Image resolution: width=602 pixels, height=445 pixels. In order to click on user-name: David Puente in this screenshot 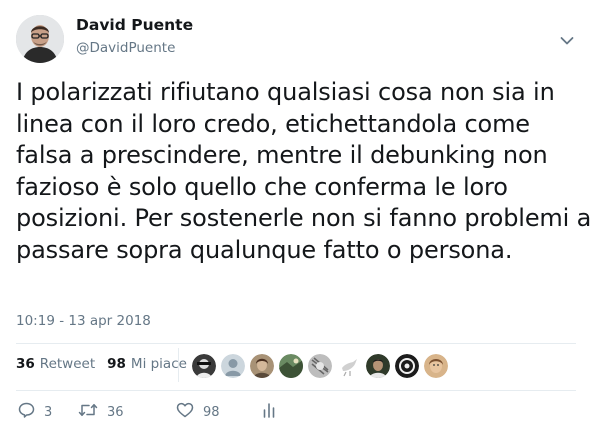, I will do `click(134, 25)`.